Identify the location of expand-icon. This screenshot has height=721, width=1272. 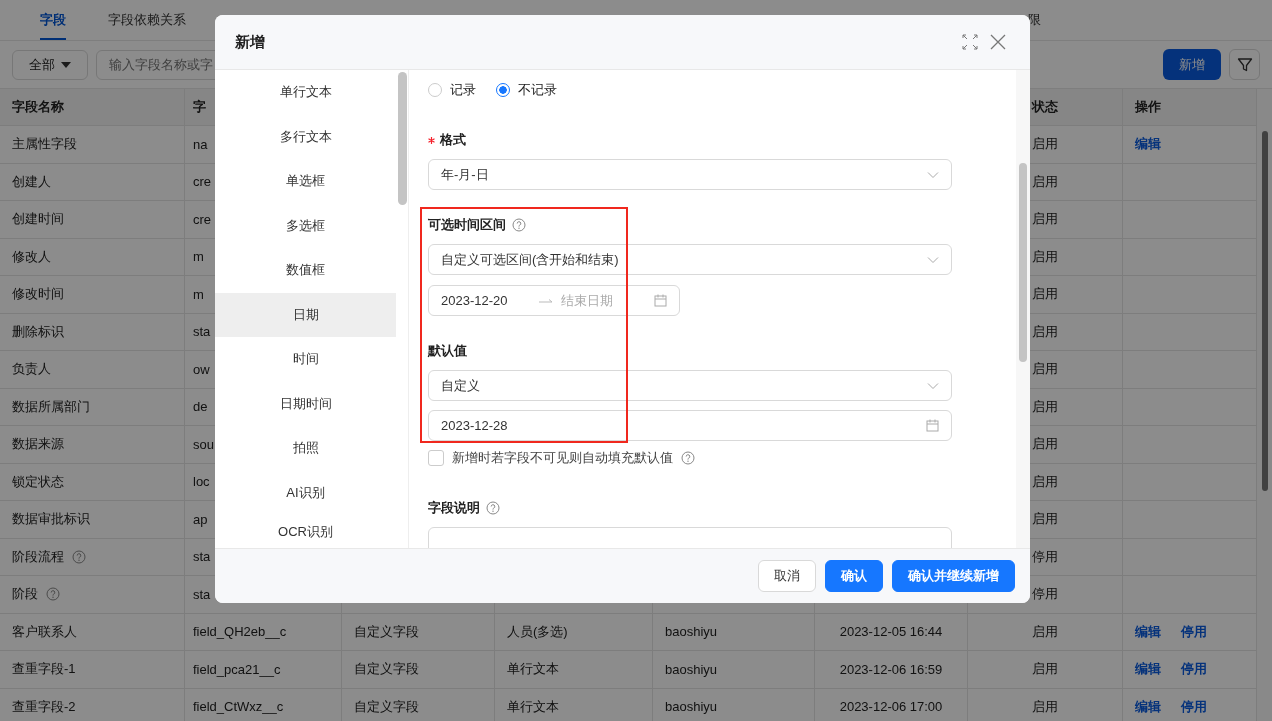
(970, 42).